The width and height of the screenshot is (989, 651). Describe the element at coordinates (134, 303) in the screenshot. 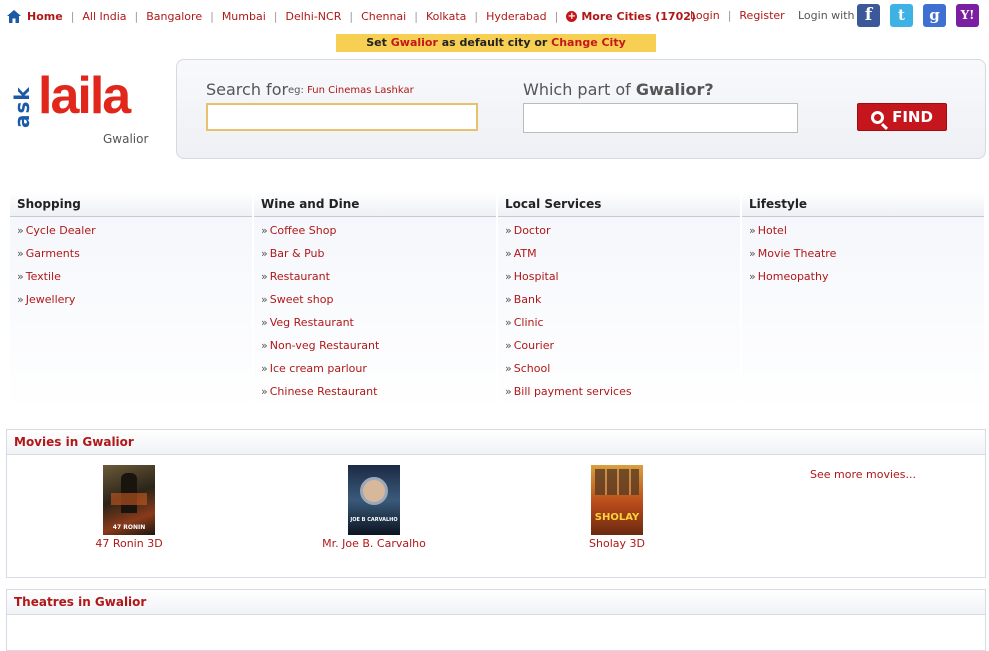

I see `list-item: » Jewellery` at that location.